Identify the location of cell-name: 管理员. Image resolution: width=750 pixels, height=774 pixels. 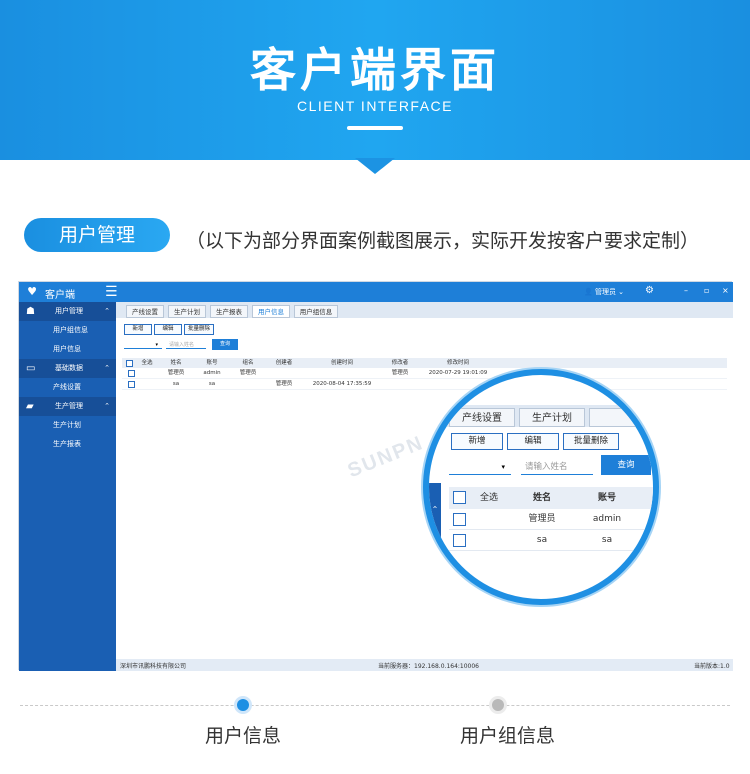
(176, 373).